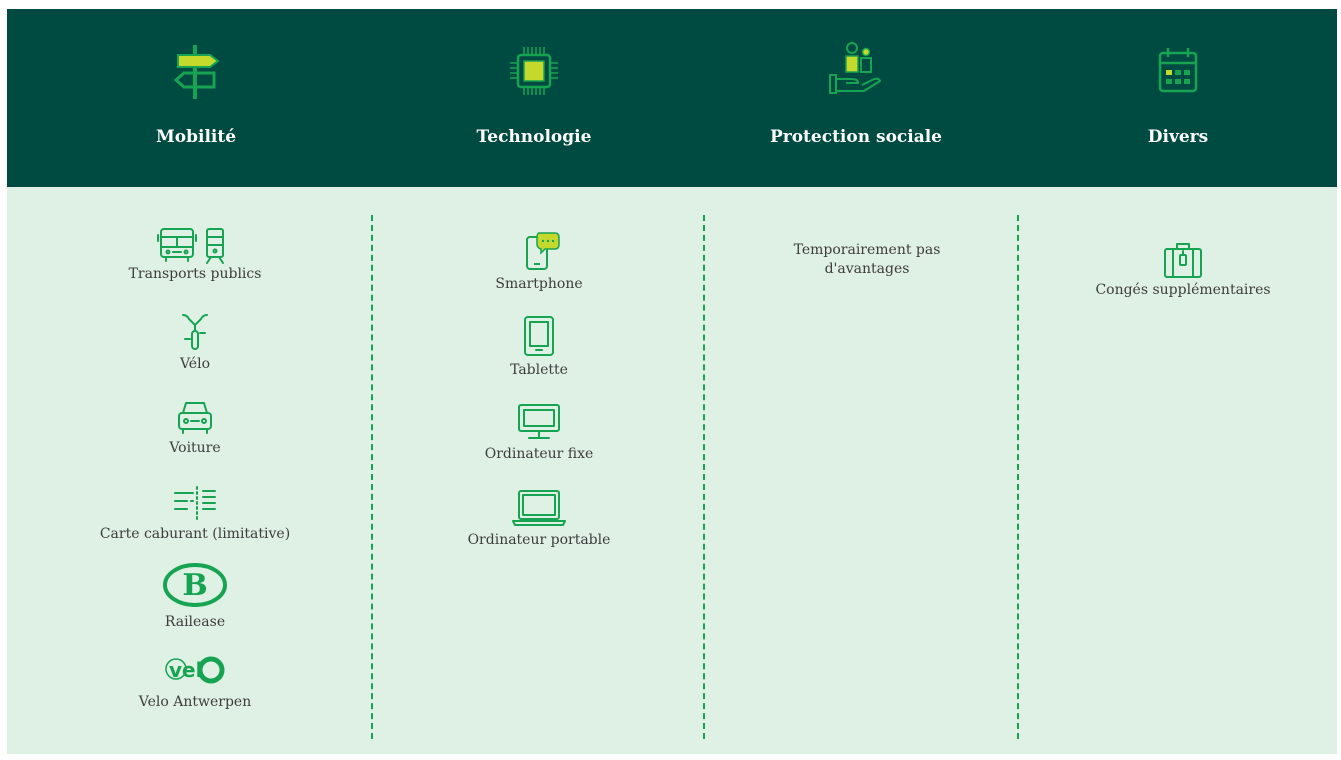 The width and height of the screenshot is (1341, 760). Describe the element at coordinates (539, 370) in the screenshot. I see `benefit-label: Tablette` at that location.